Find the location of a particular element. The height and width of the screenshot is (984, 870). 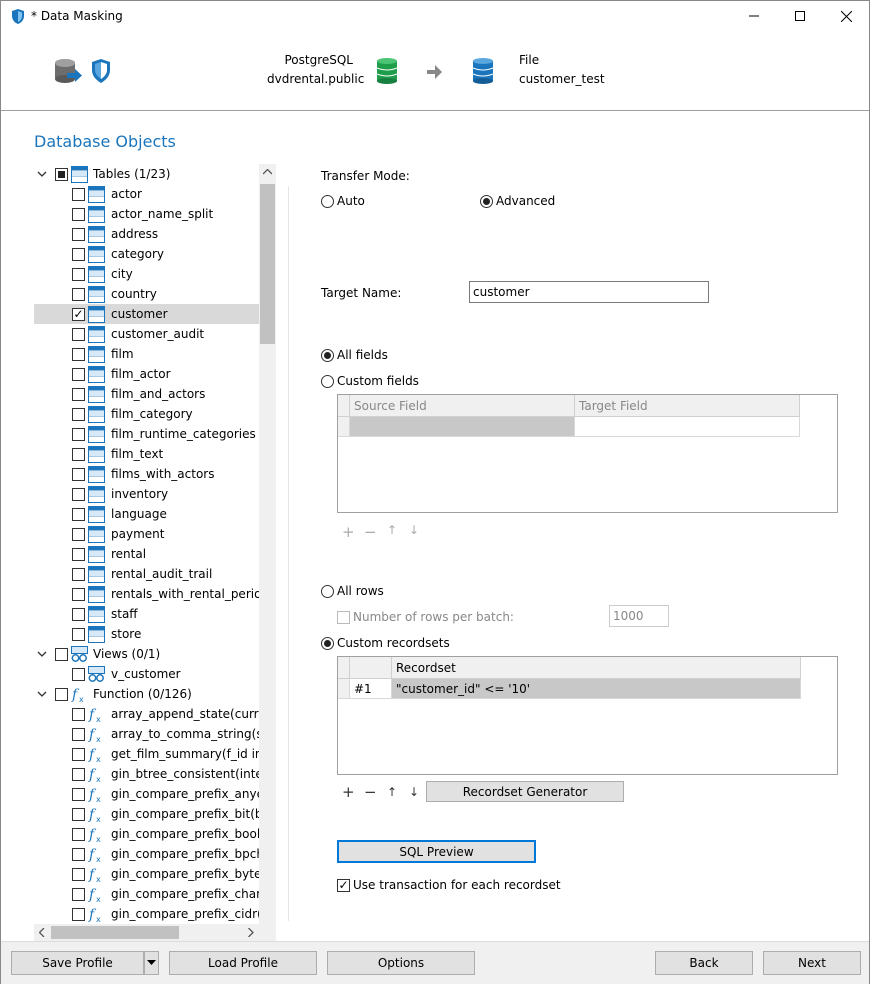

tree-view-item: v_customer is located at coordinates (146, 674).